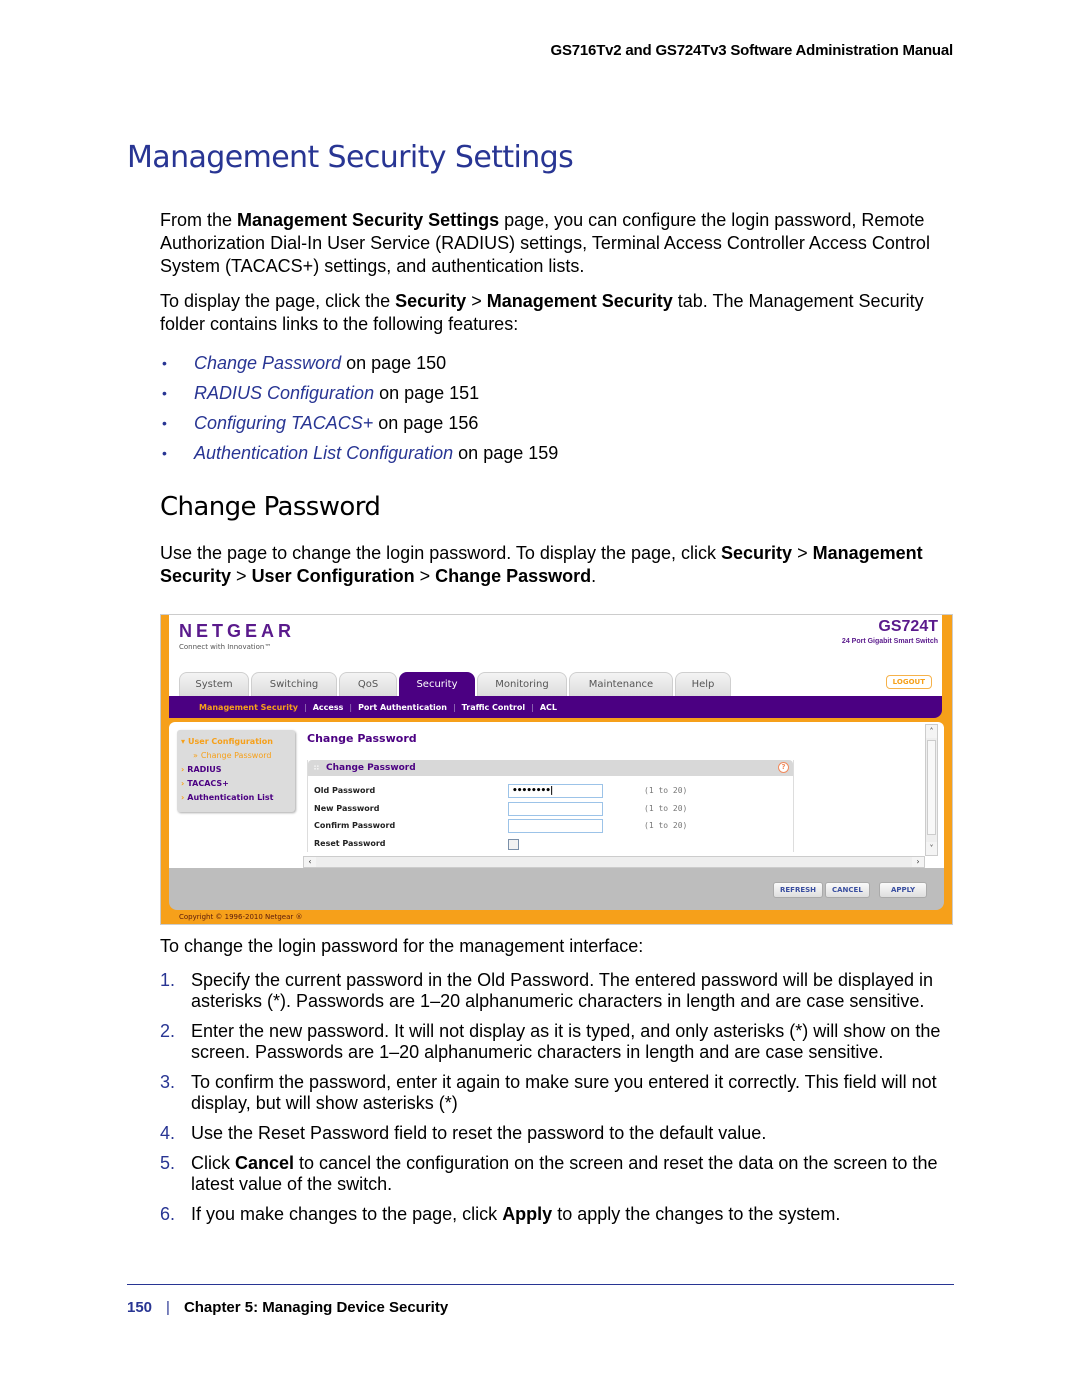  Describe the element at coordinates (513, 844) in the screenshot. I see `reset-password-checkbox` at that location.